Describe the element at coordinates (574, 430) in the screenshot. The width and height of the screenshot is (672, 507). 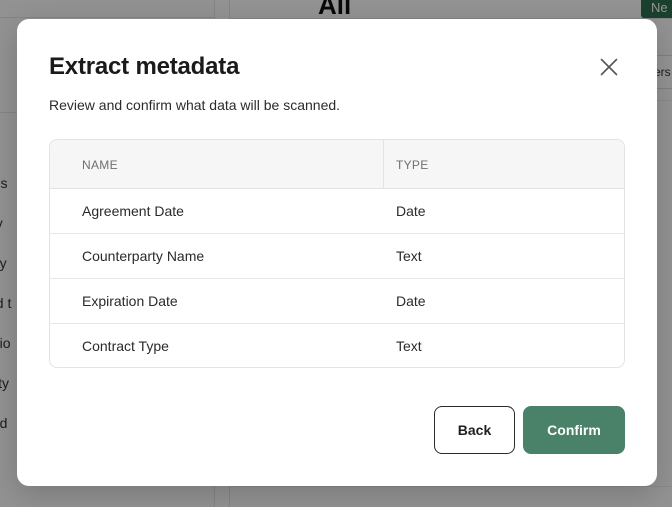
I see `confirm-button: Confirm` at that location.